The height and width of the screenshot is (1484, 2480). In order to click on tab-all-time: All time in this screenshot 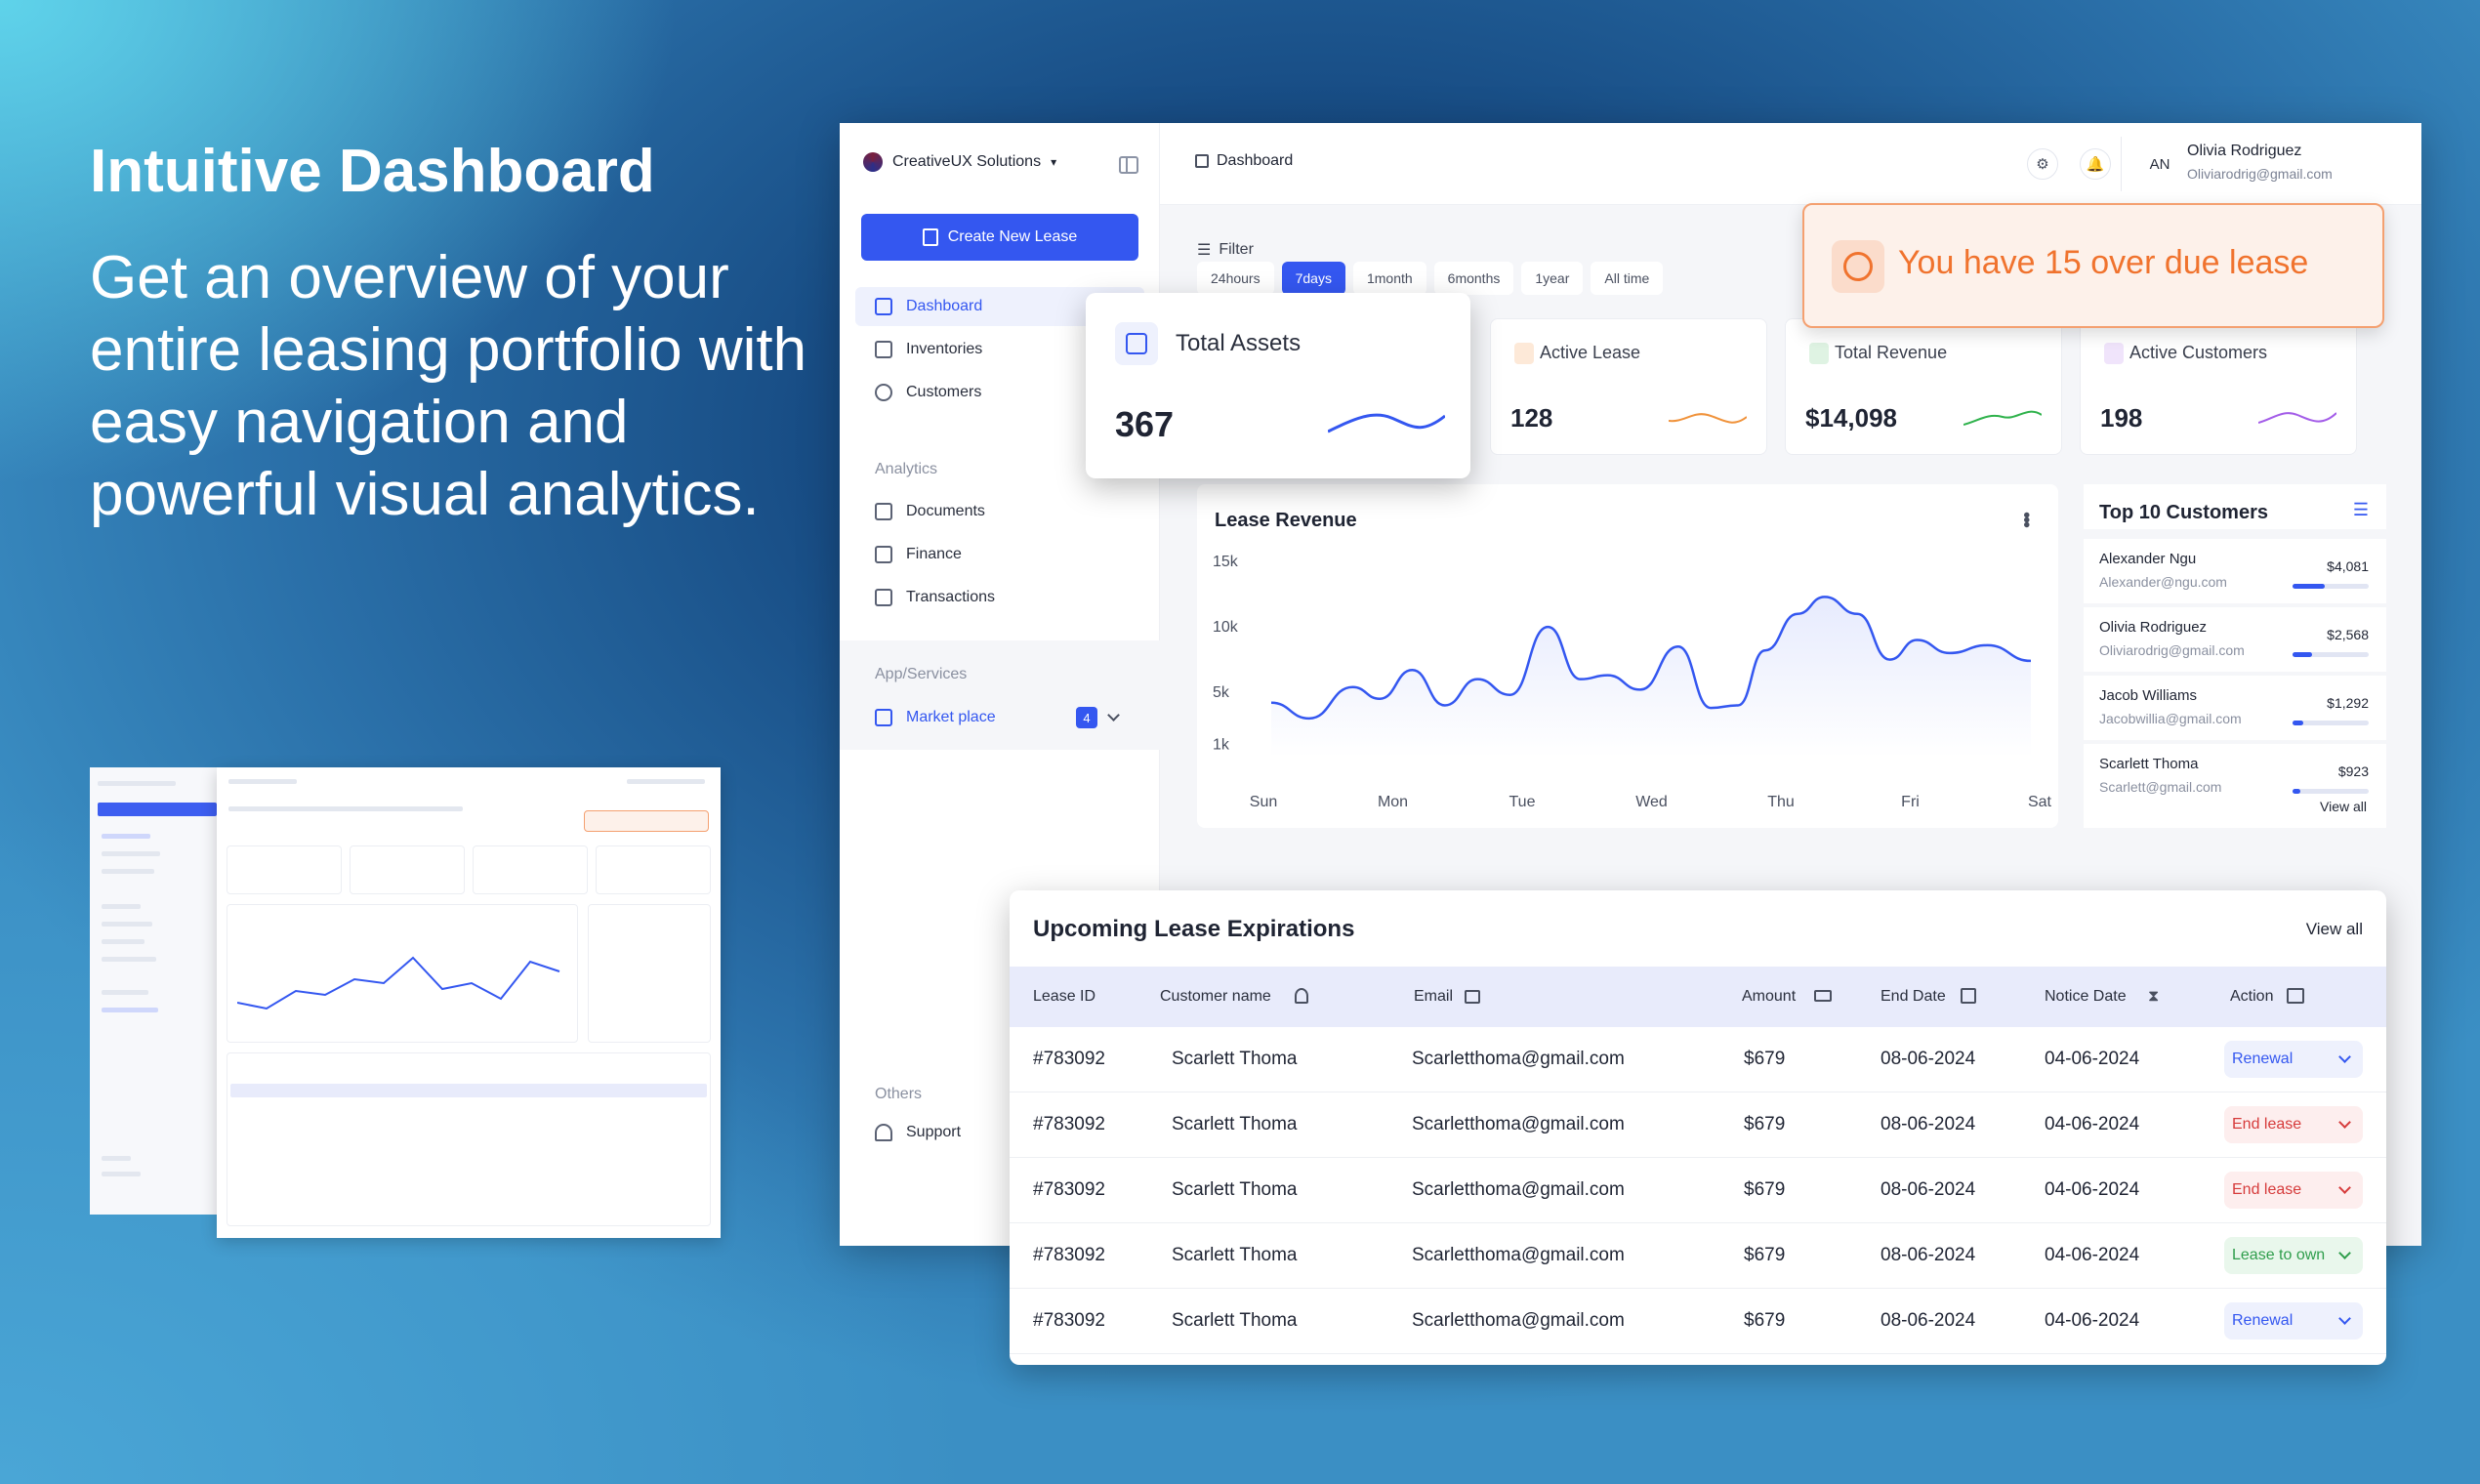, I will do `click(1627, 278)`.